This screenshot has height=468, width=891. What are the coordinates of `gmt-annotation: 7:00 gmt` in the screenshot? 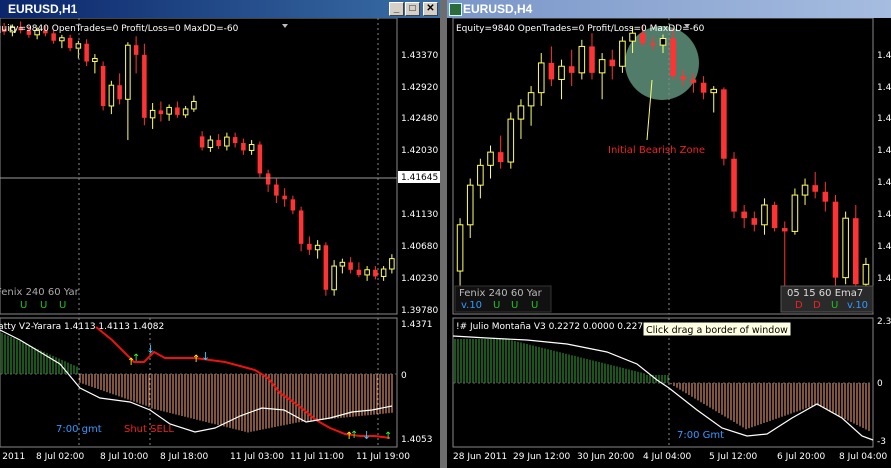 It's located at (79, 429).